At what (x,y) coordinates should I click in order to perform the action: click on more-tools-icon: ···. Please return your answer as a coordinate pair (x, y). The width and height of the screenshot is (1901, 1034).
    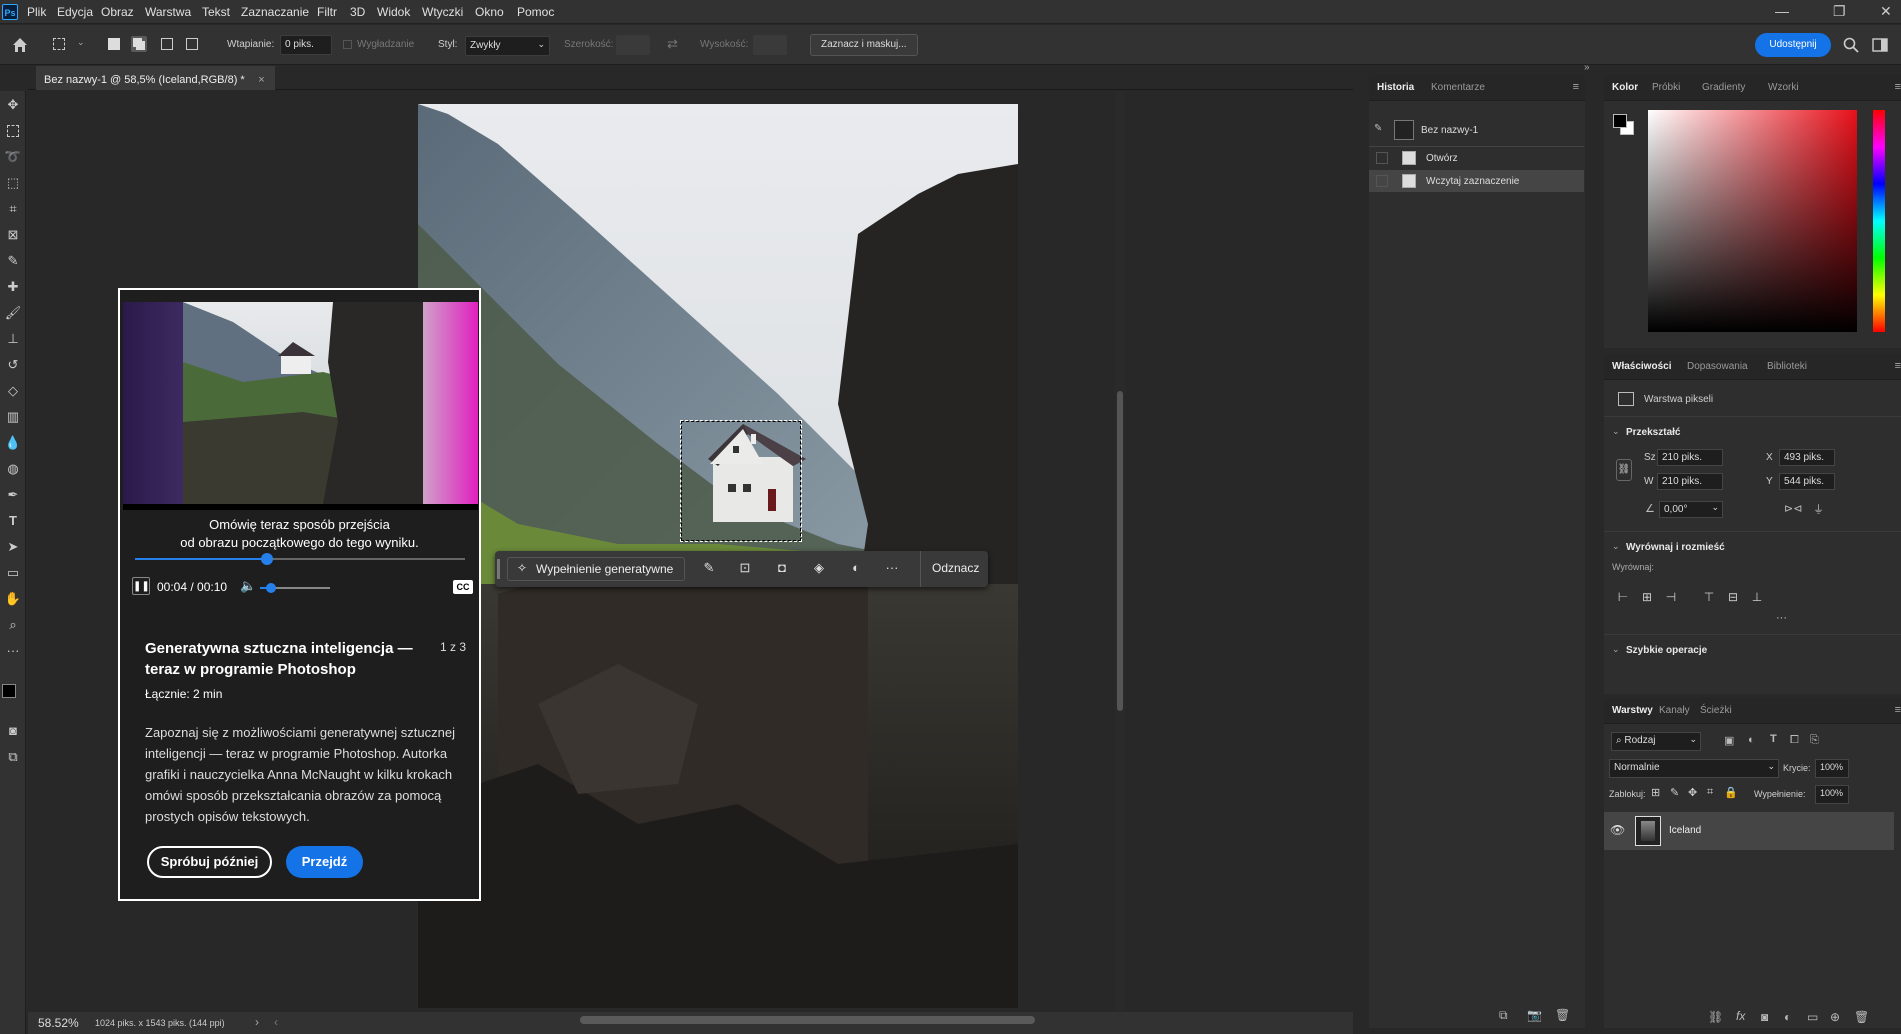
    Looking at the image, I should click on (13, 651).